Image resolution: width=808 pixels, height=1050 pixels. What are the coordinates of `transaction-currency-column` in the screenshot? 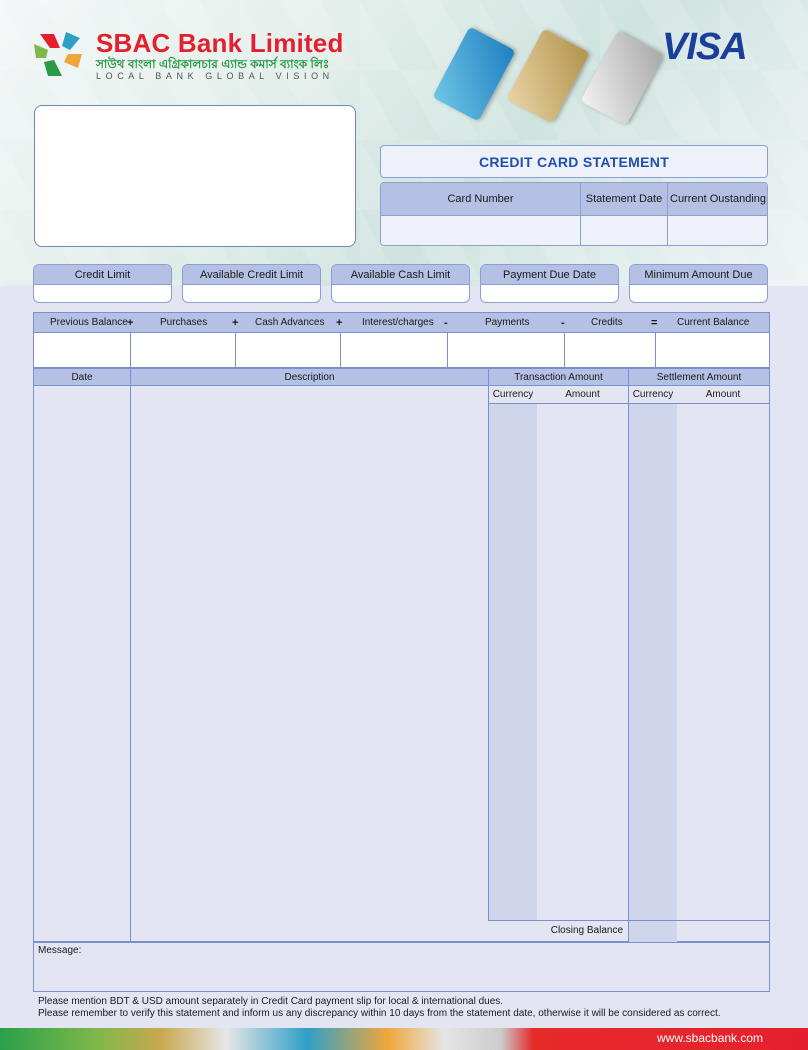 It's located at (513, 662).